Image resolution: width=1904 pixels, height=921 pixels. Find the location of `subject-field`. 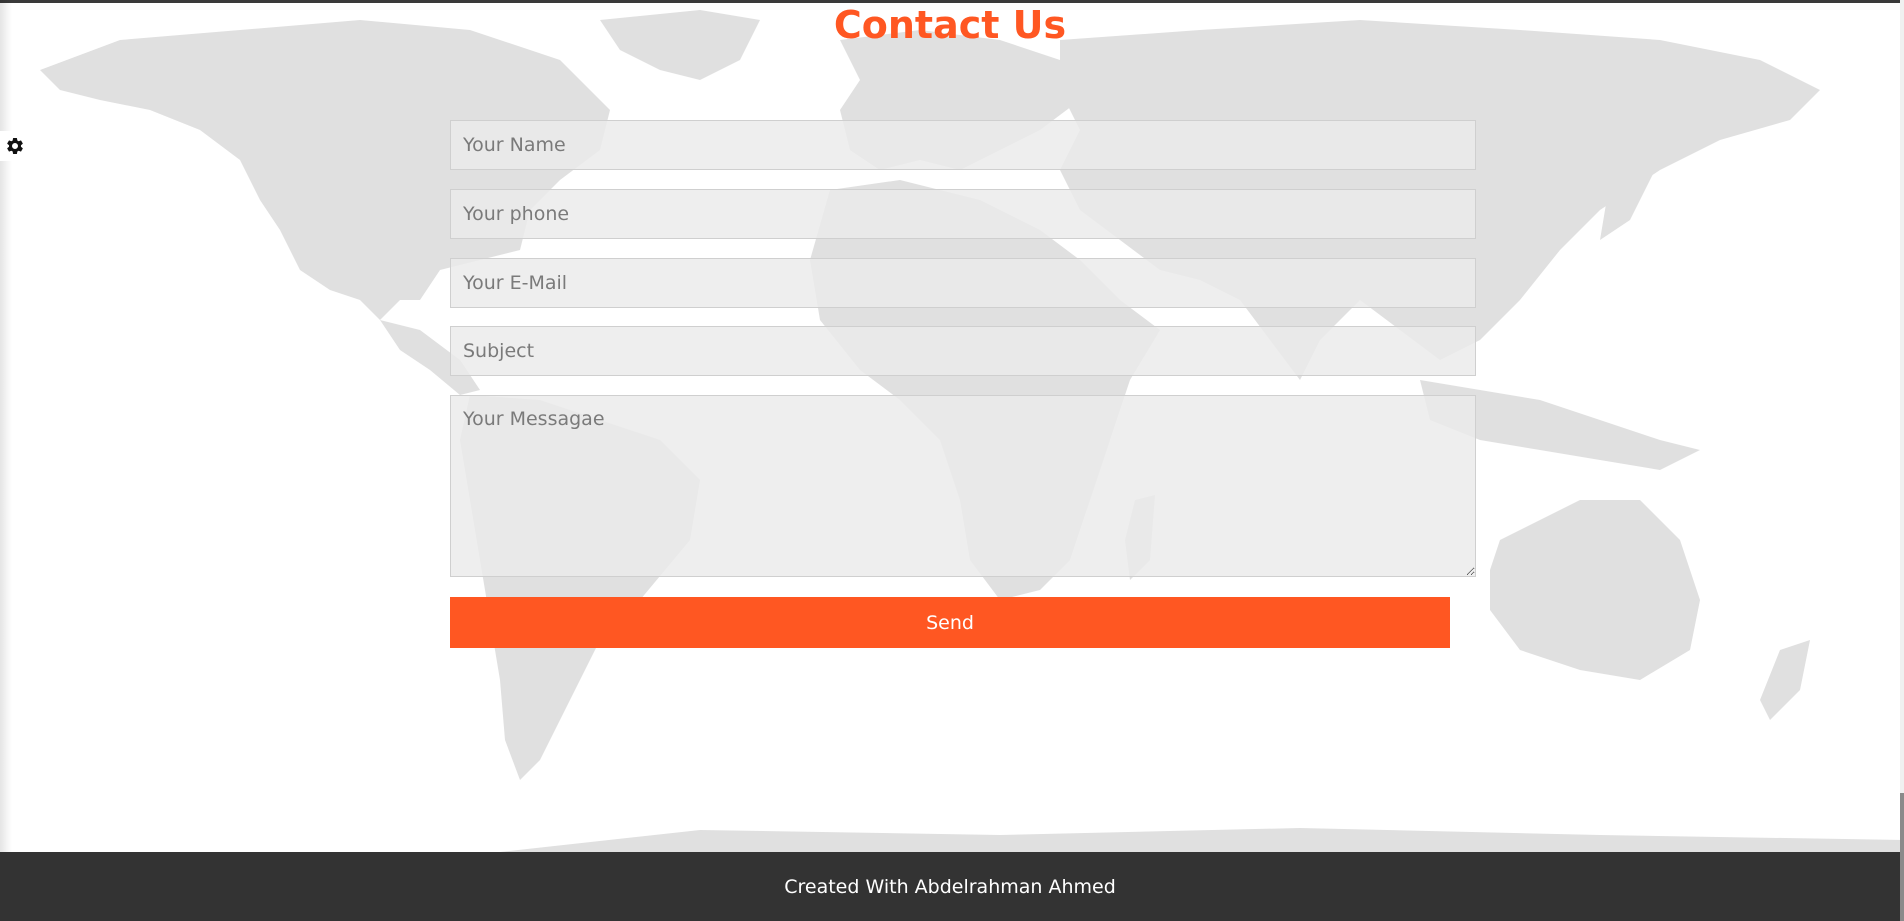

subject-field is located at coordinates (963, 351).